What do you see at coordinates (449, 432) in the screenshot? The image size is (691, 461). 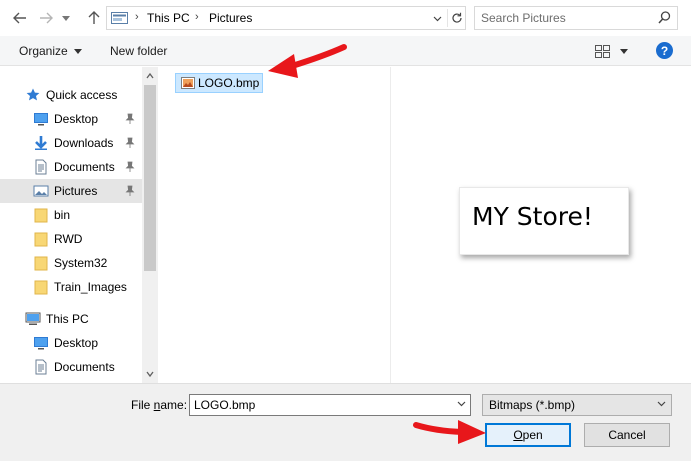 I see `annotation-arrow-open` at bounding box center [449, 432].